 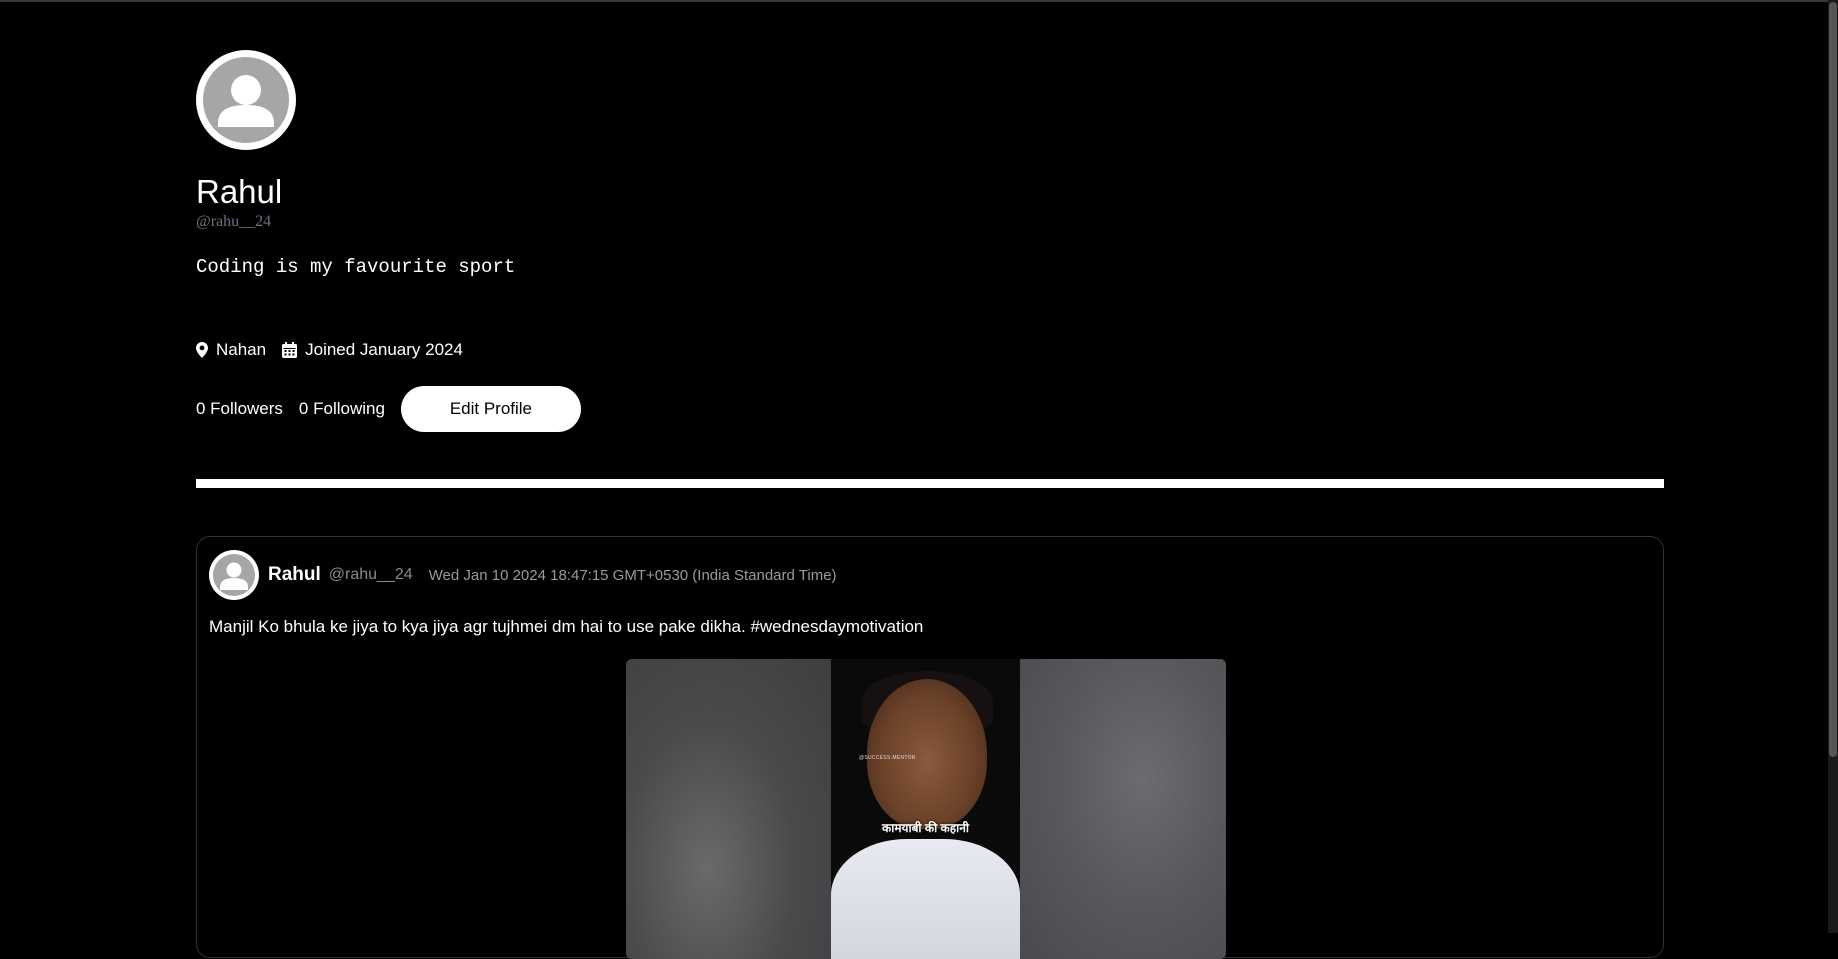 What do you see at coordinates (1123, 809) in the screenshot?
I see `media-blur-right` at bounding box center [1123, 809].